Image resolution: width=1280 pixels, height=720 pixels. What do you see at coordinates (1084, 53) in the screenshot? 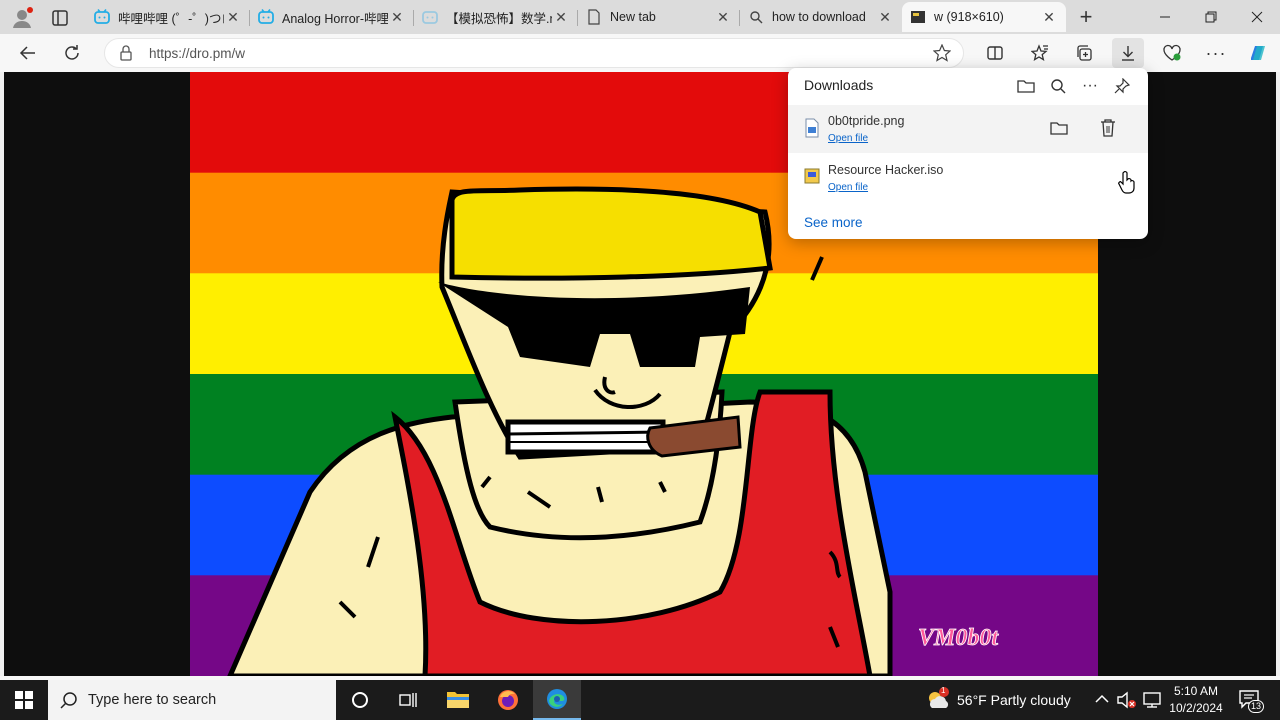
I see `collections-icon` at bounding box center [1084, 53].